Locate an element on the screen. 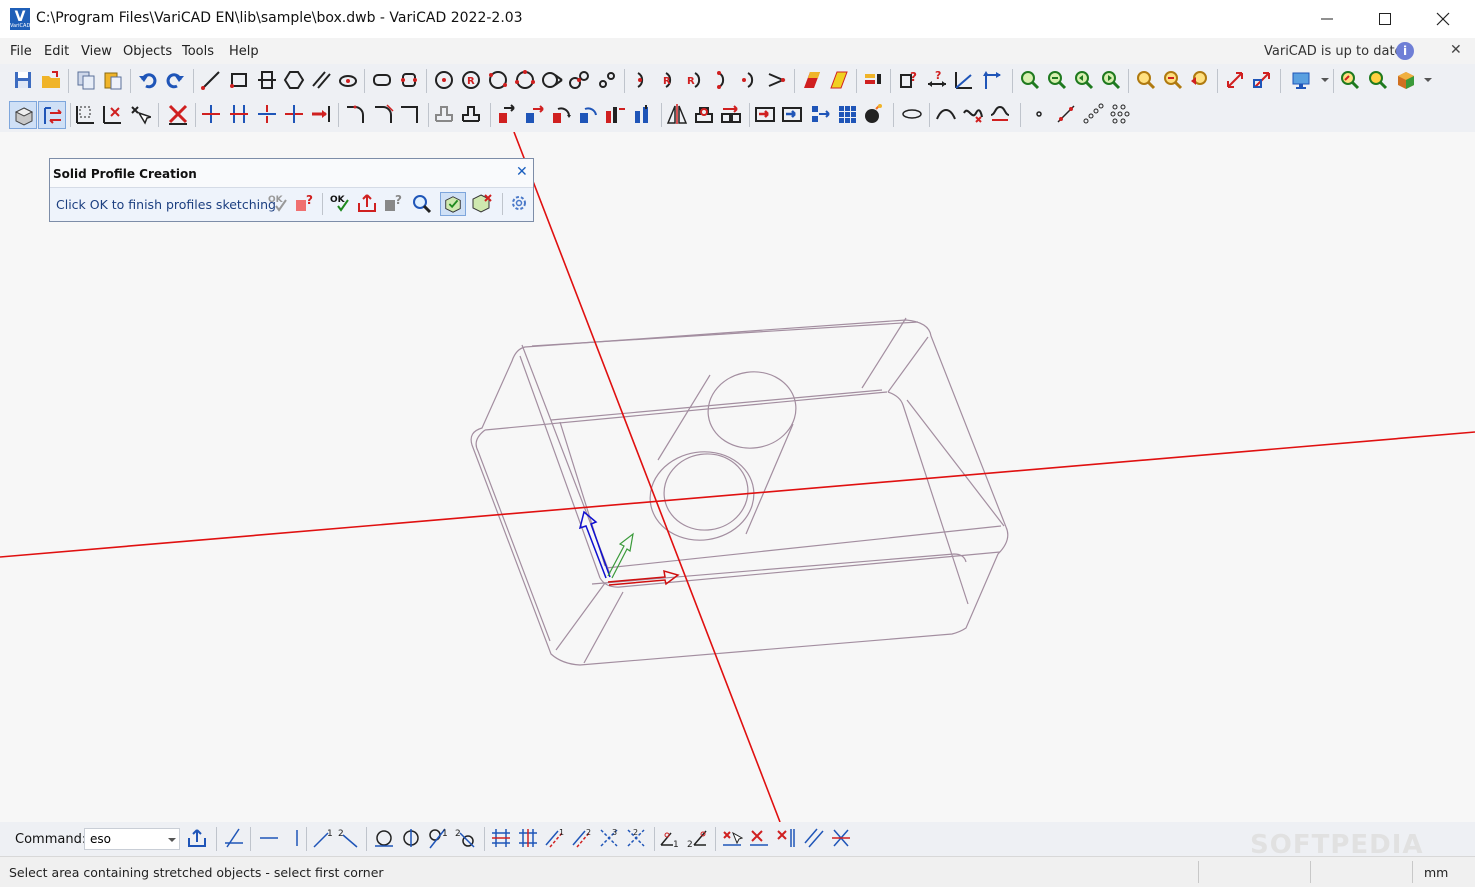  copy-icon is located at coordinates (86, 80).